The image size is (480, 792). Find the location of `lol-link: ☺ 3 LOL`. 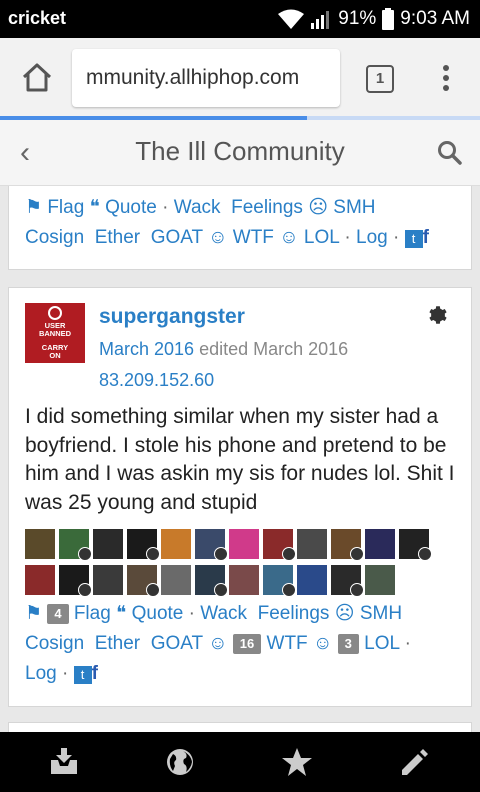

lol-link: ☺ 3 LOL is located at coordinates (356, 643).